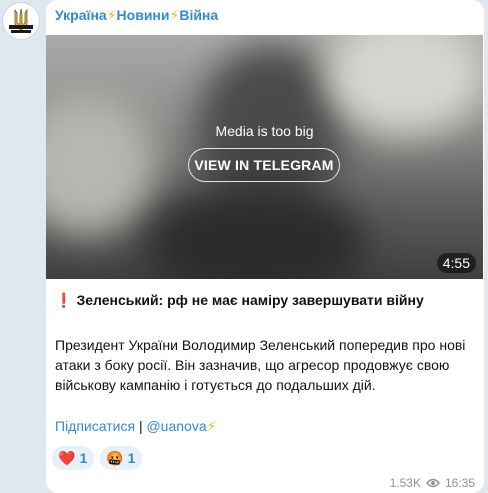  I want to click on channel-name: Україна⚡Новини⚡Війна, so click(136, 15).